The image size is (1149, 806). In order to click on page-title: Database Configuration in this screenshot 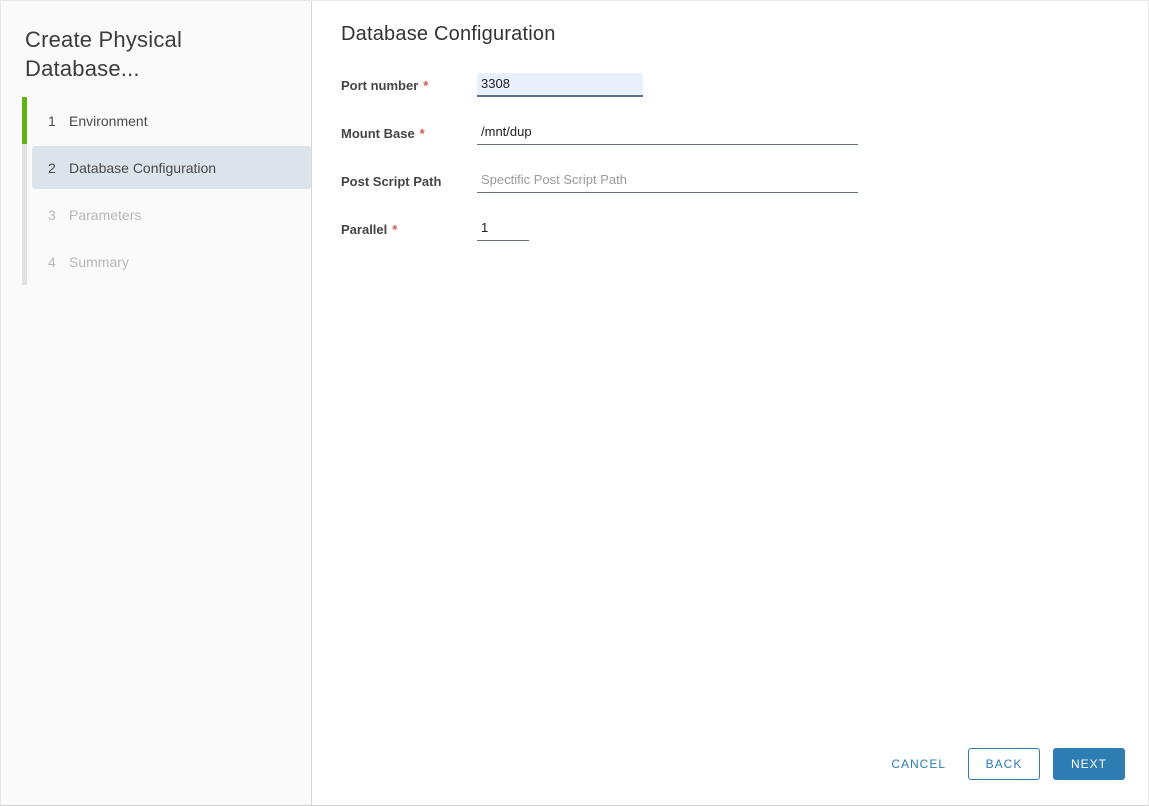, I will do `click(448, 34)`.